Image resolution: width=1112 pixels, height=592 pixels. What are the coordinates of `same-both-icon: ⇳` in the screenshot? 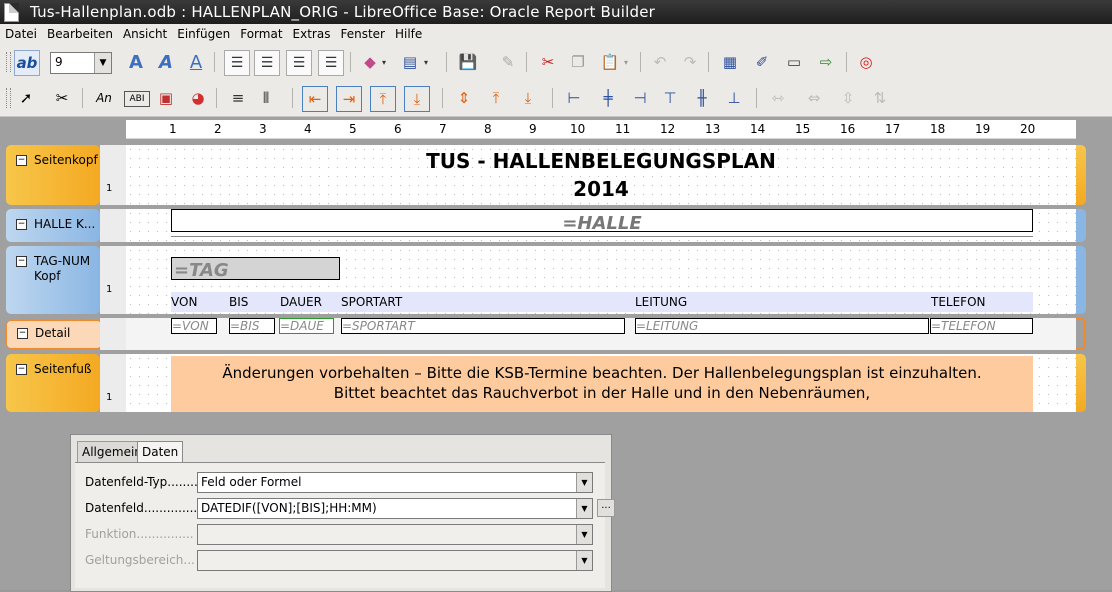 It's located at (848, 98).